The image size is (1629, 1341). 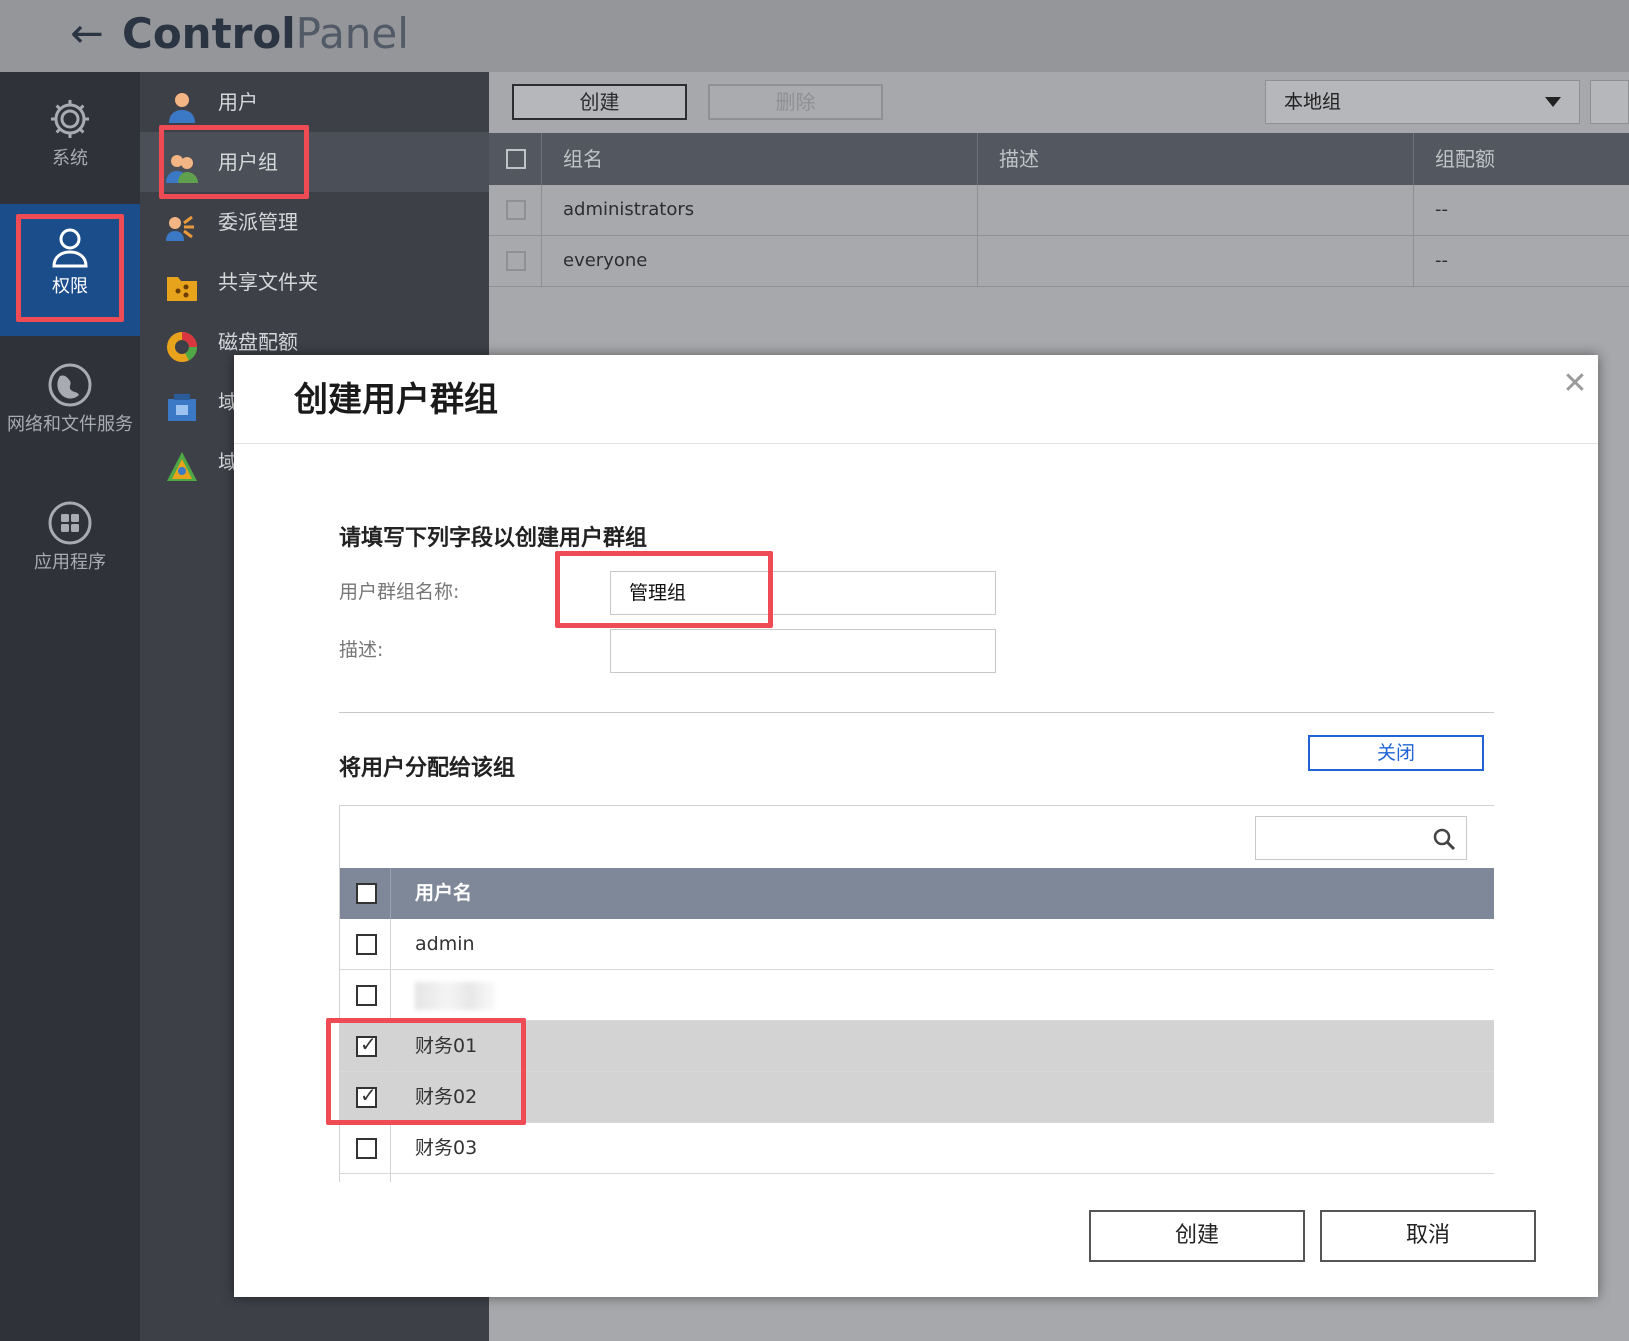 I want to click on nav-label: 系统, so click(x=70, y=158).